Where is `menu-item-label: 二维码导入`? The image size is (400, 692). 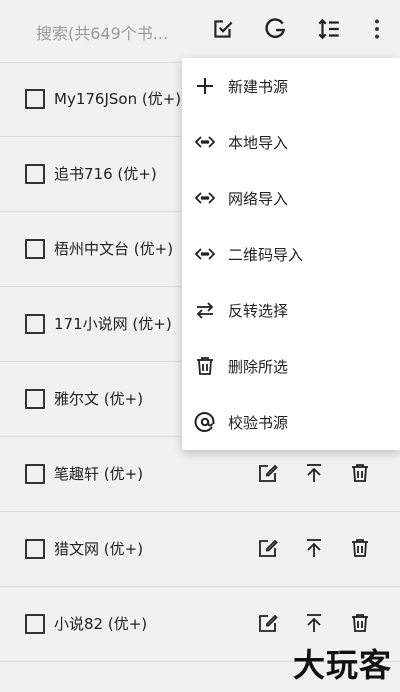 menu-item-label: 二维码导入 is located at coordinates (266, 255).